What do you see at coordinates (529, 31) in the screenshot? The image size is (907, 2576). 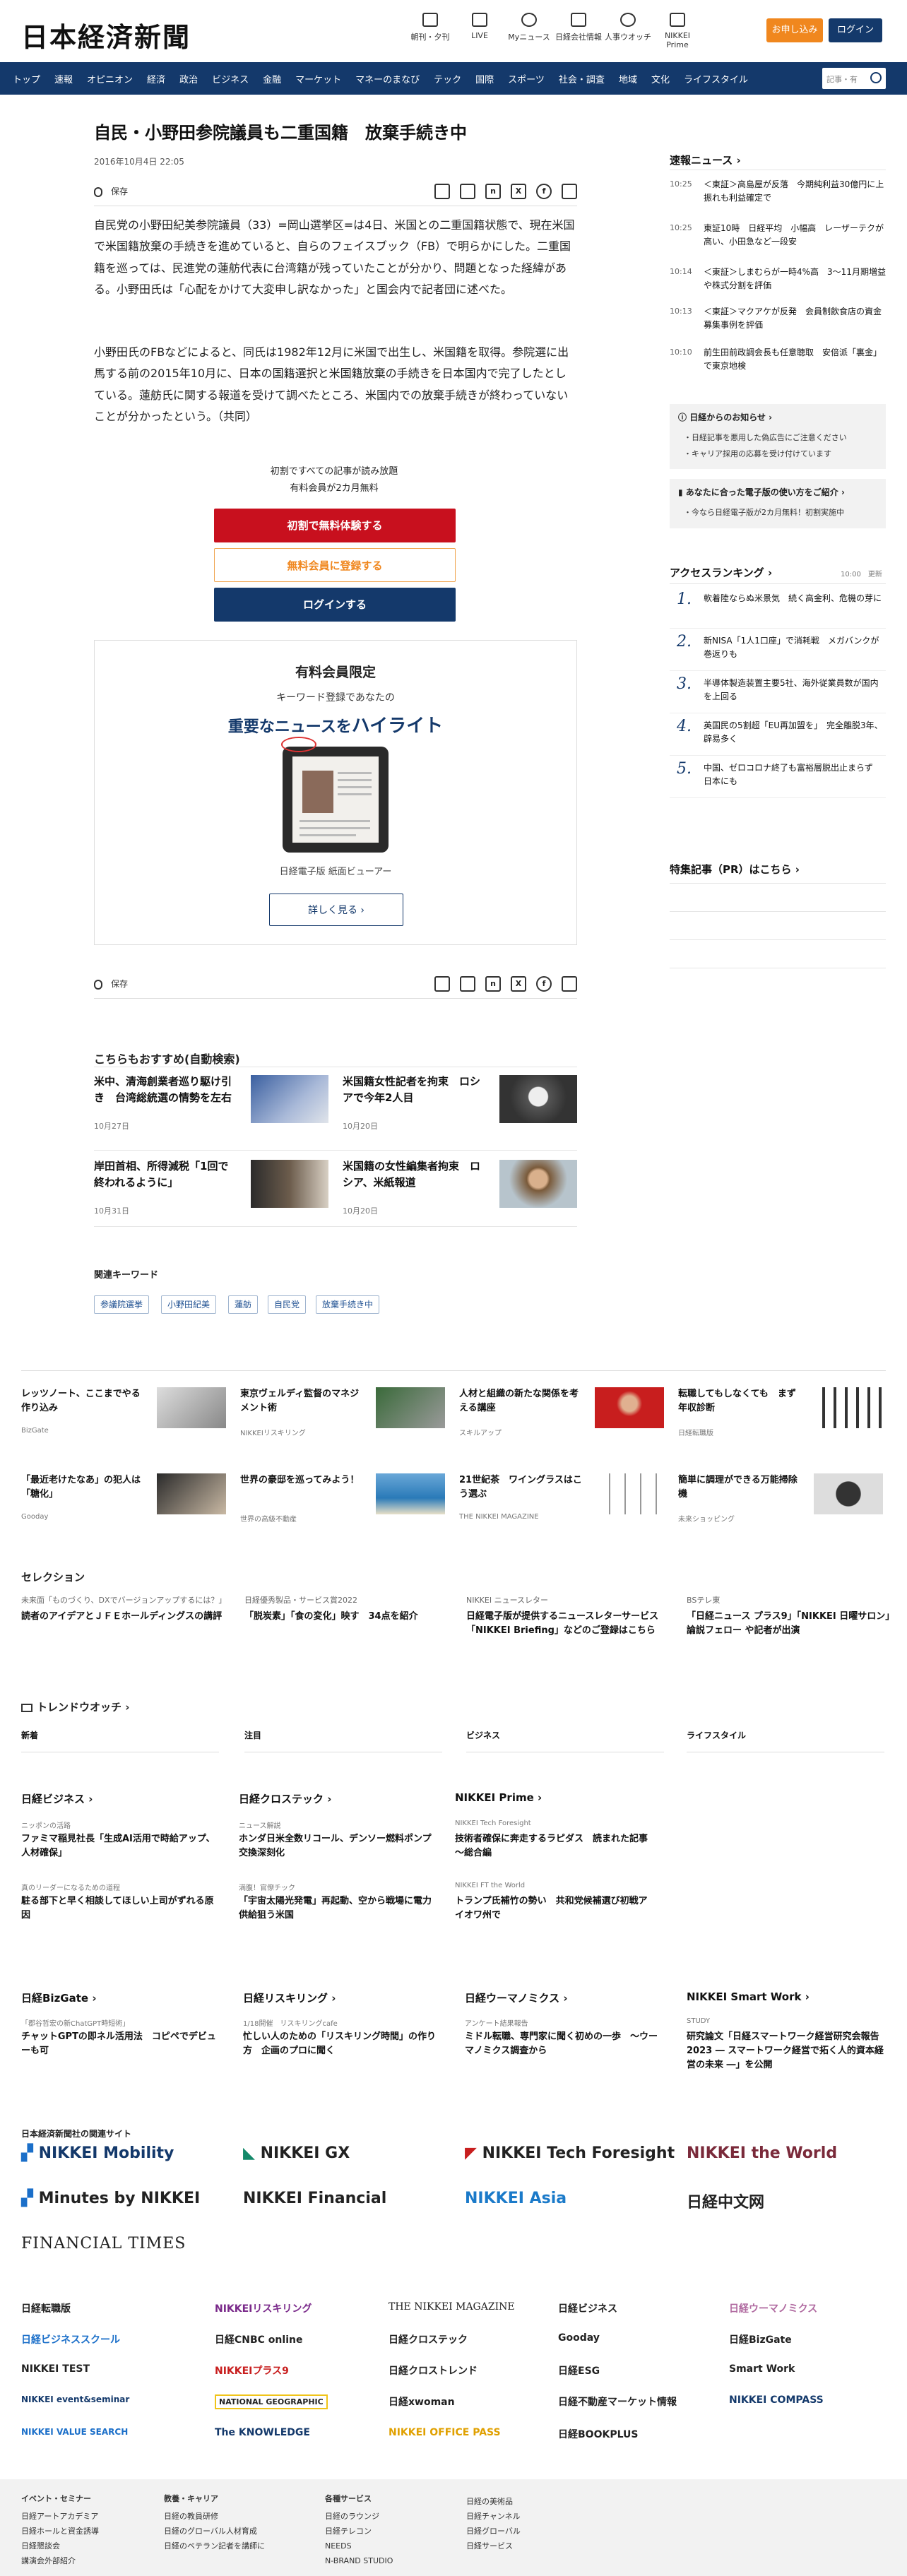 I see `header-mynews: Myニュース` at bounding box center [529, 31].